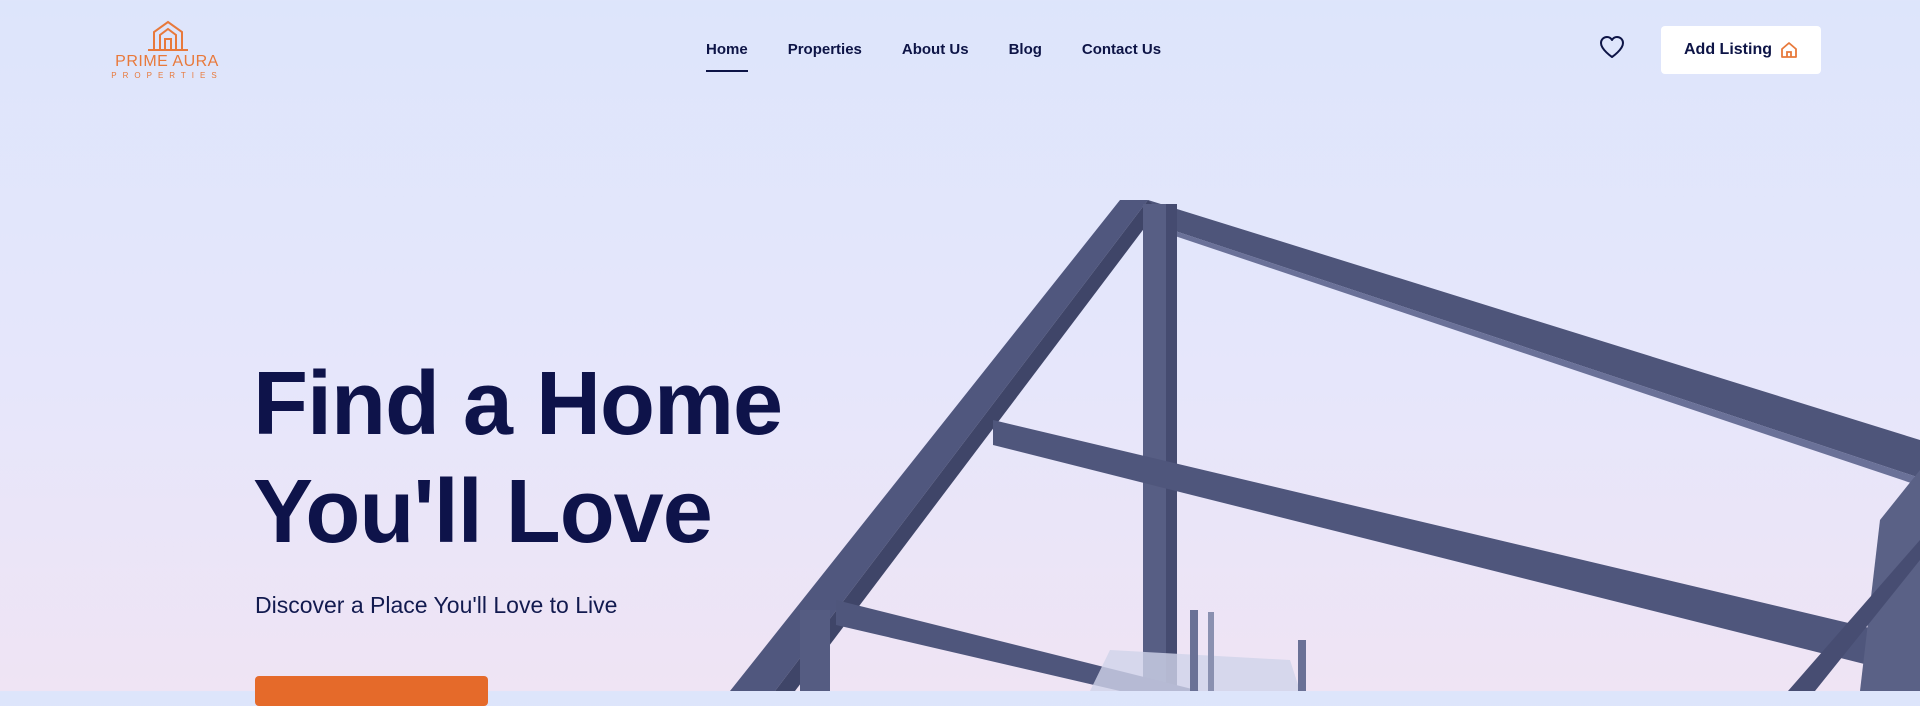  I want to click on hero-title: Find a Home You'll Love, so click(518, 458).